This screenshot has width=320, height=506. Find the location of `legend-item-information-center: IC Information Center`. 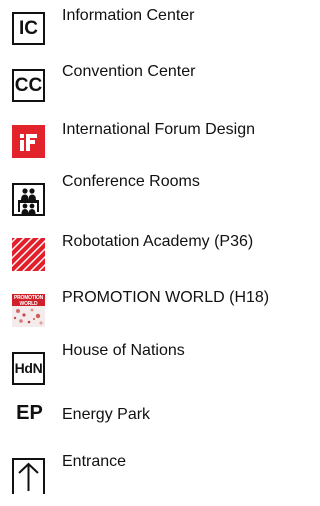

legend-item-information-center: IC Information Center is located at coordinates (153, 28).